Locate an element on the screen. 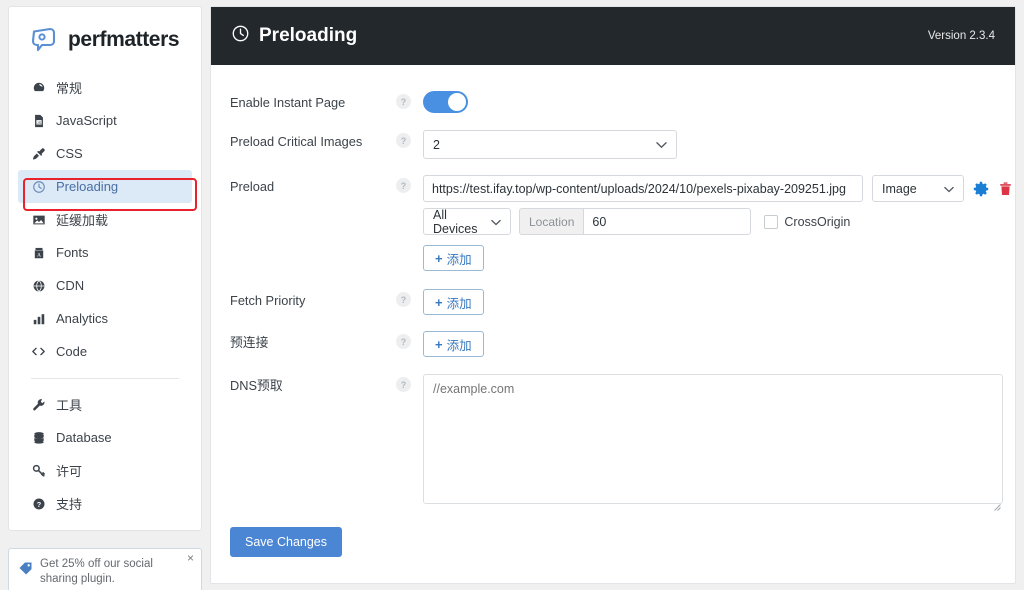 Image resolution: width=1024 pixels, height=590 pixels. dns-prefetch-textarea is located at coordinates (713, 439).